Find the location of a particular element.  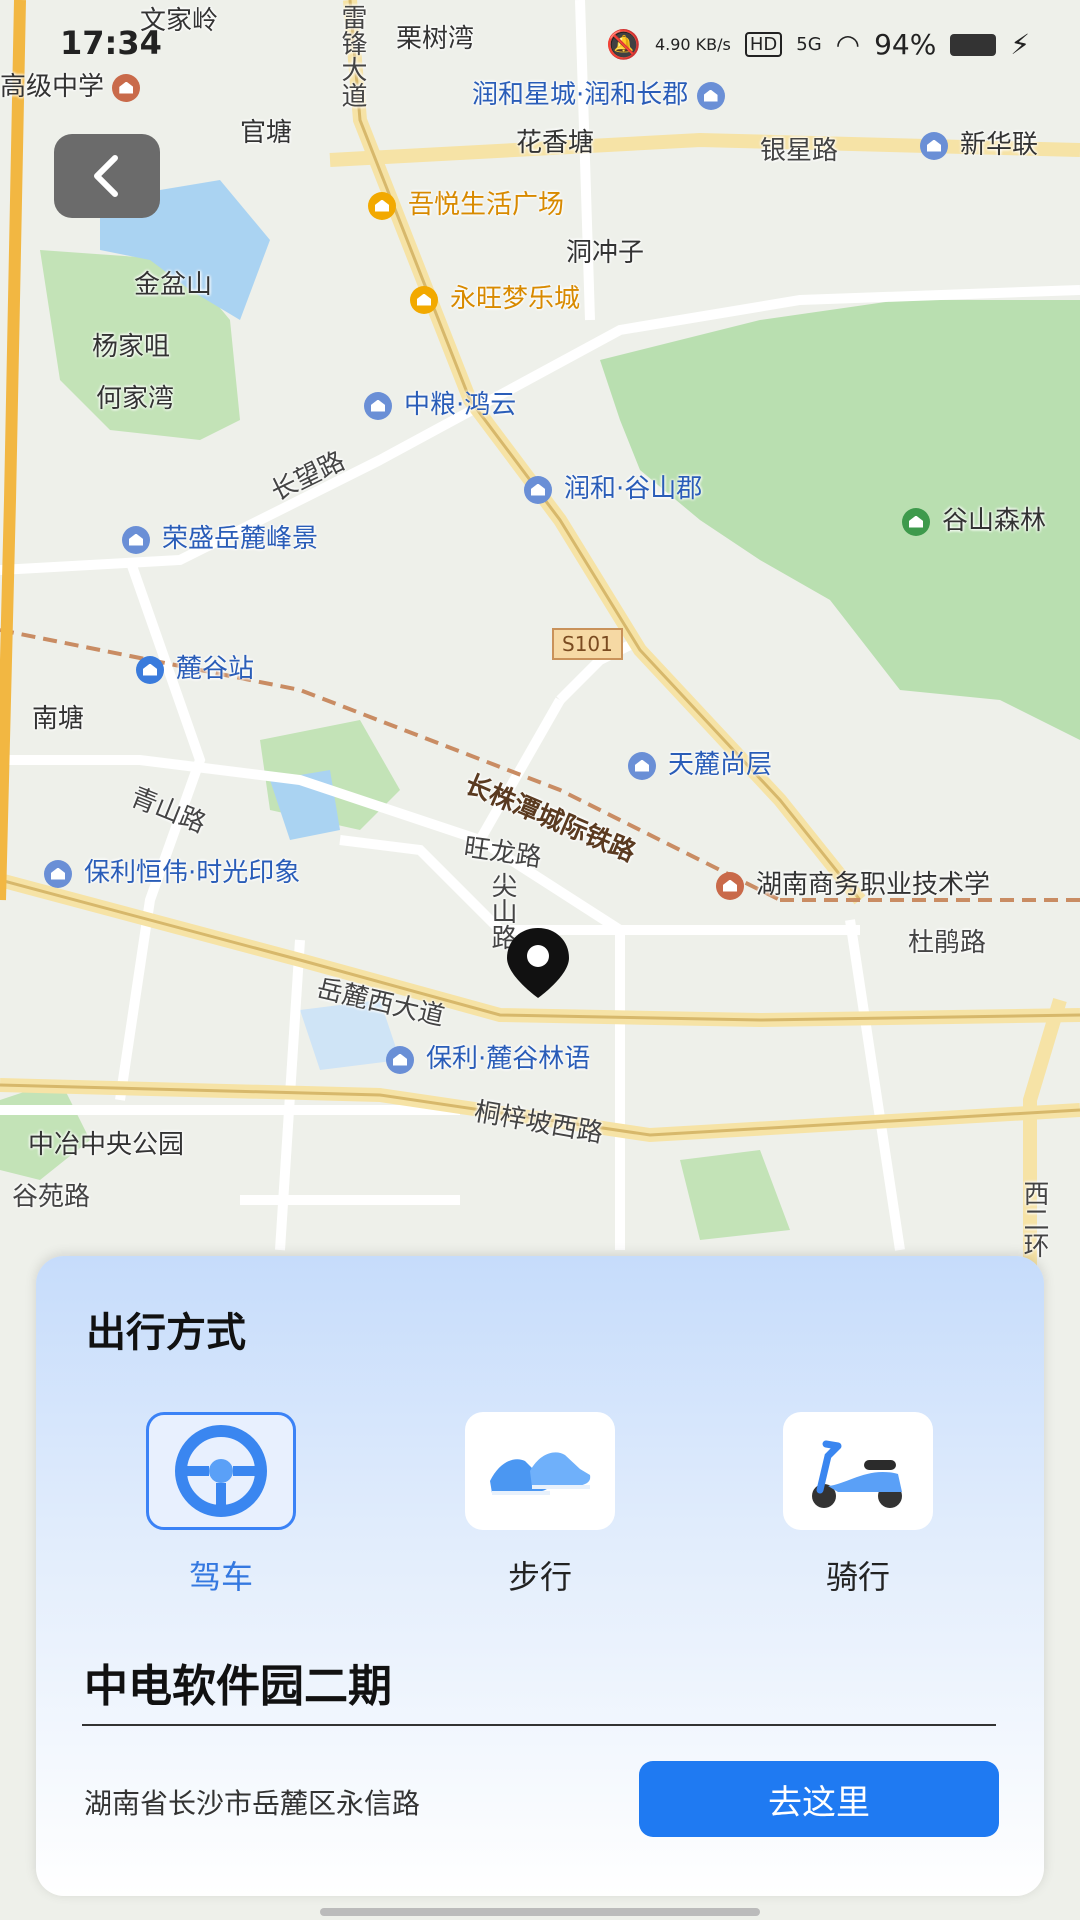

chevron-left-icon is located at coordinates (106, 176).